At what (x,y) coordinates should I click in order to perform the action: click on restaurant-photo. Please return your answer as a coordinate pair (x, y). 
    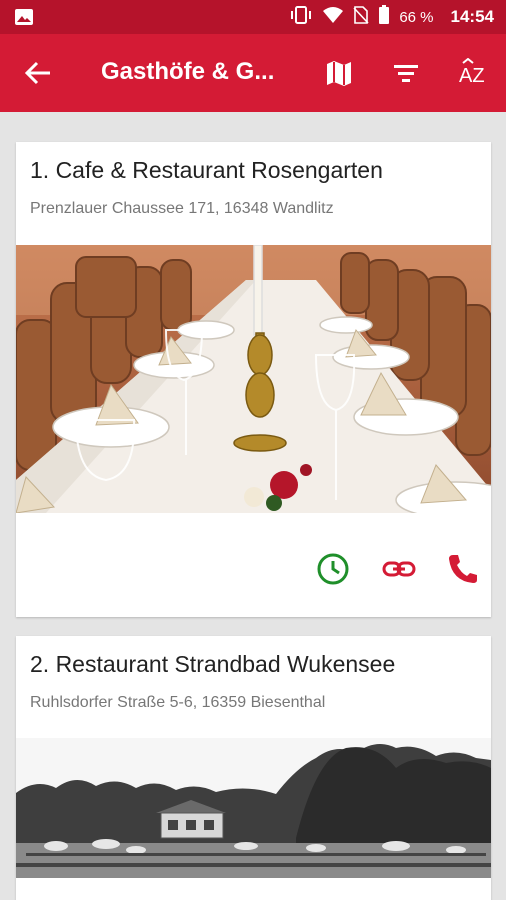
    Looking at the image, I should click on (253, 808).